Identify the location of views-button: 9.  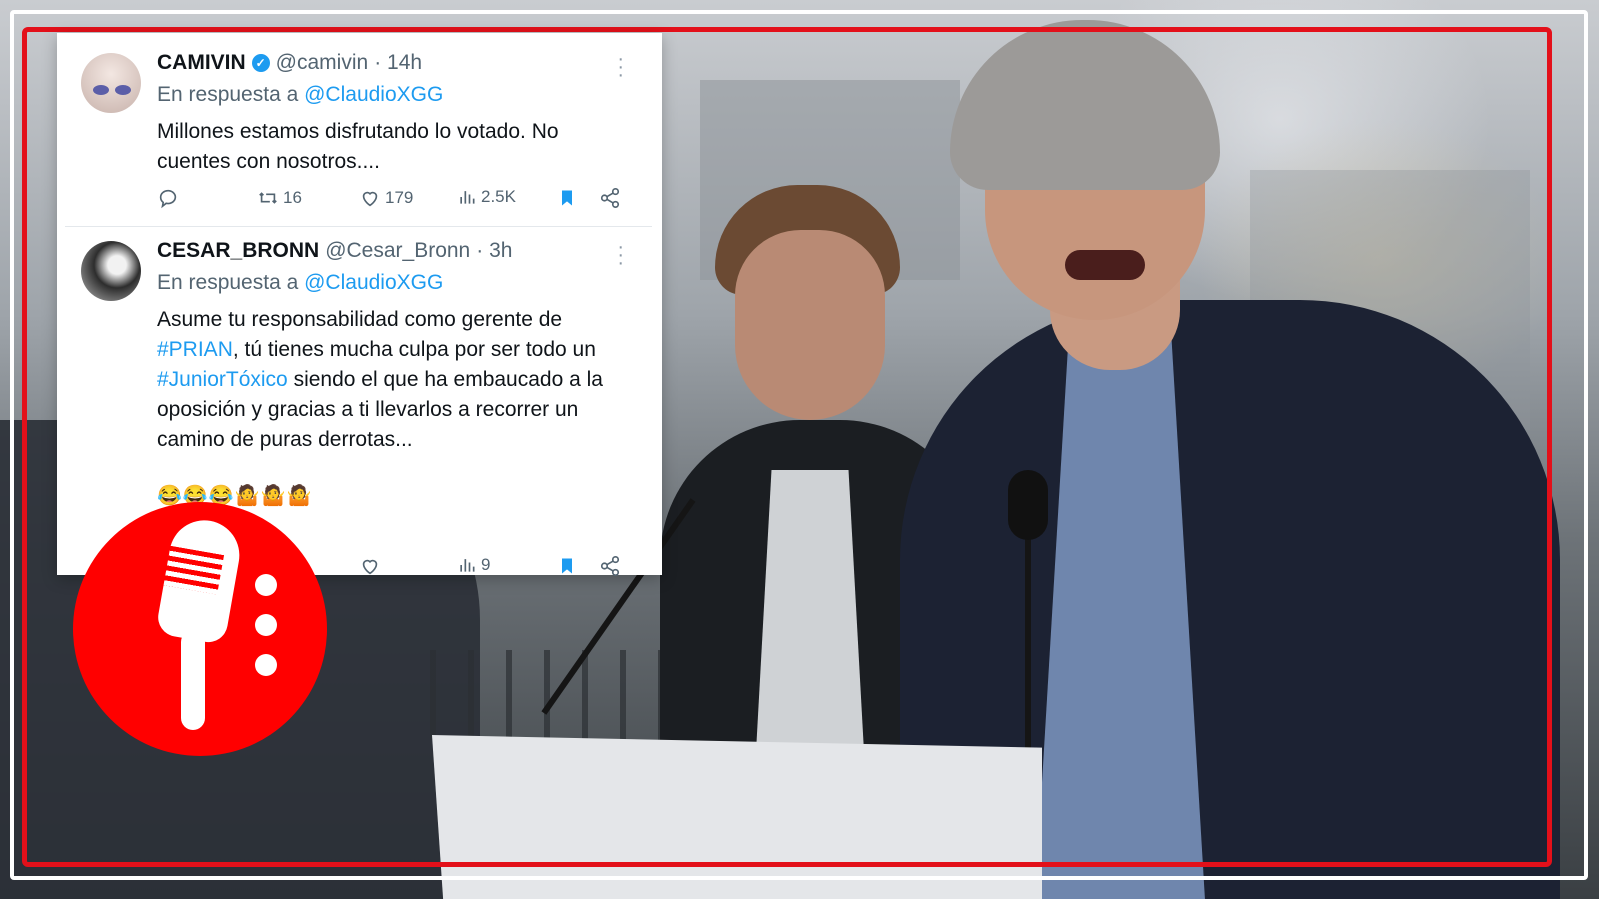
(473, 565).